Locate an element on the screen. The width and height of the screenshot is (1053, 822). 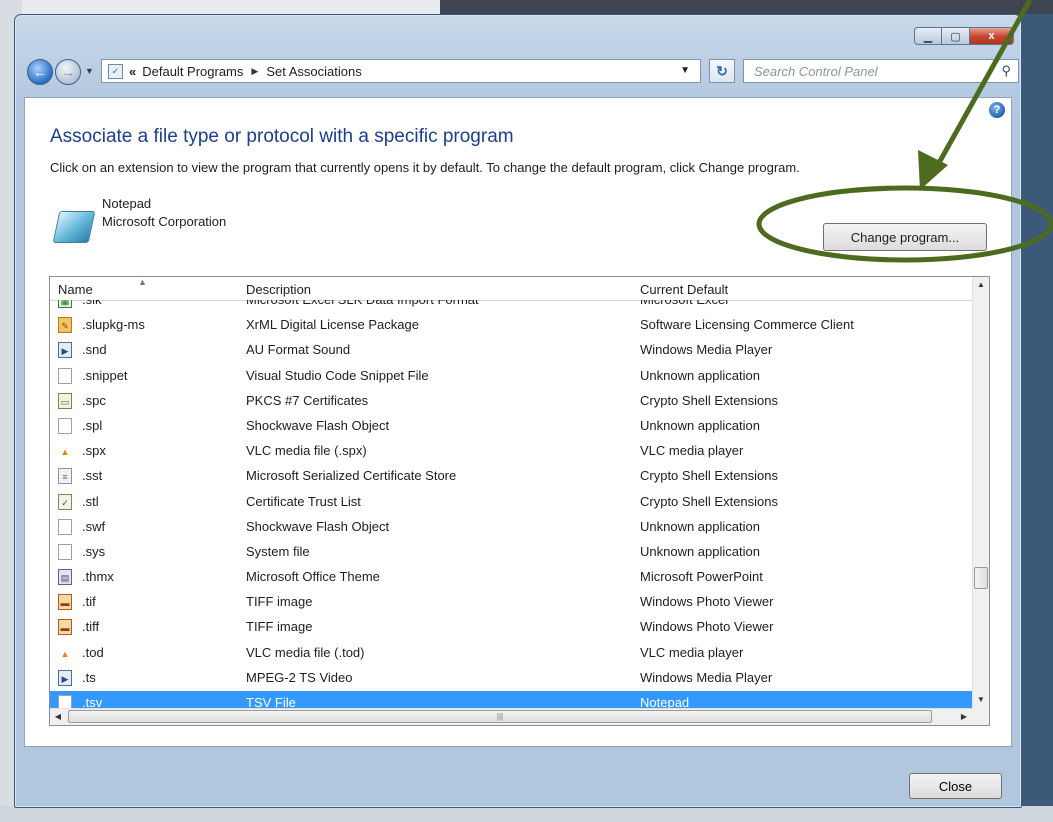
table-cell-current-default: Windows Photo Viewer is located at coordinates (707, 627).